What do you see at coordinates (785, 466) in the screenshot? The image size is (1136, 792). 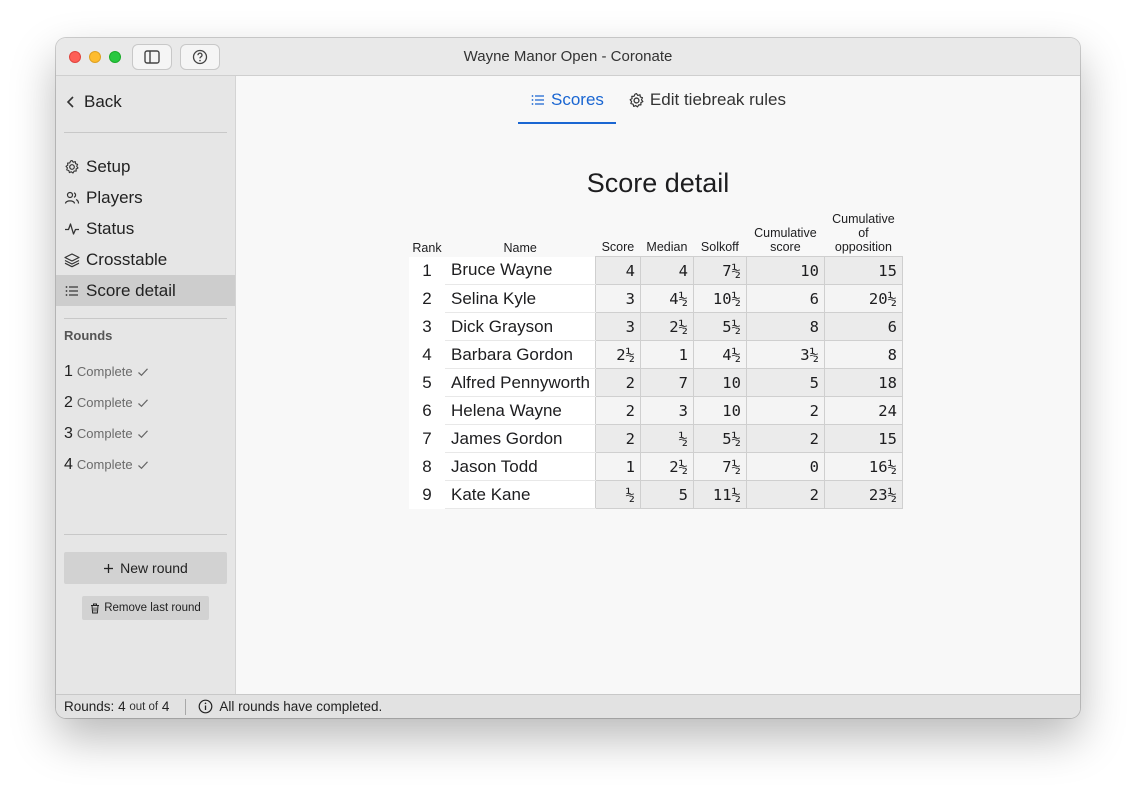 I see `cumulative-score-cell: 0` at bounding box center [785, 466].